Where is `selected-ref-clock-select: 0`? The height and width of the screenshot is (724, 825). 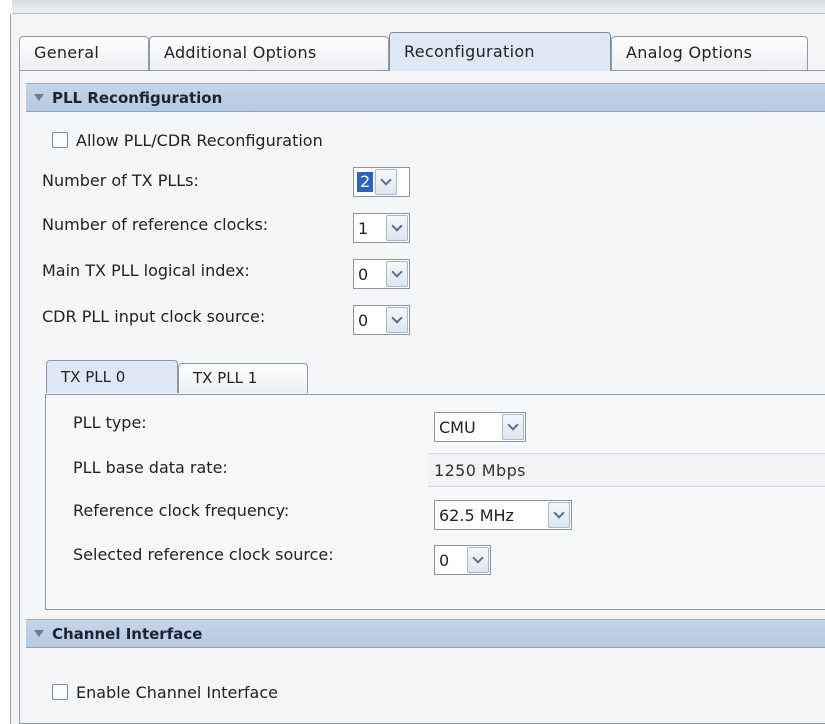
selected-ref-clock-select: 0 is located at coordinates (462, 560).